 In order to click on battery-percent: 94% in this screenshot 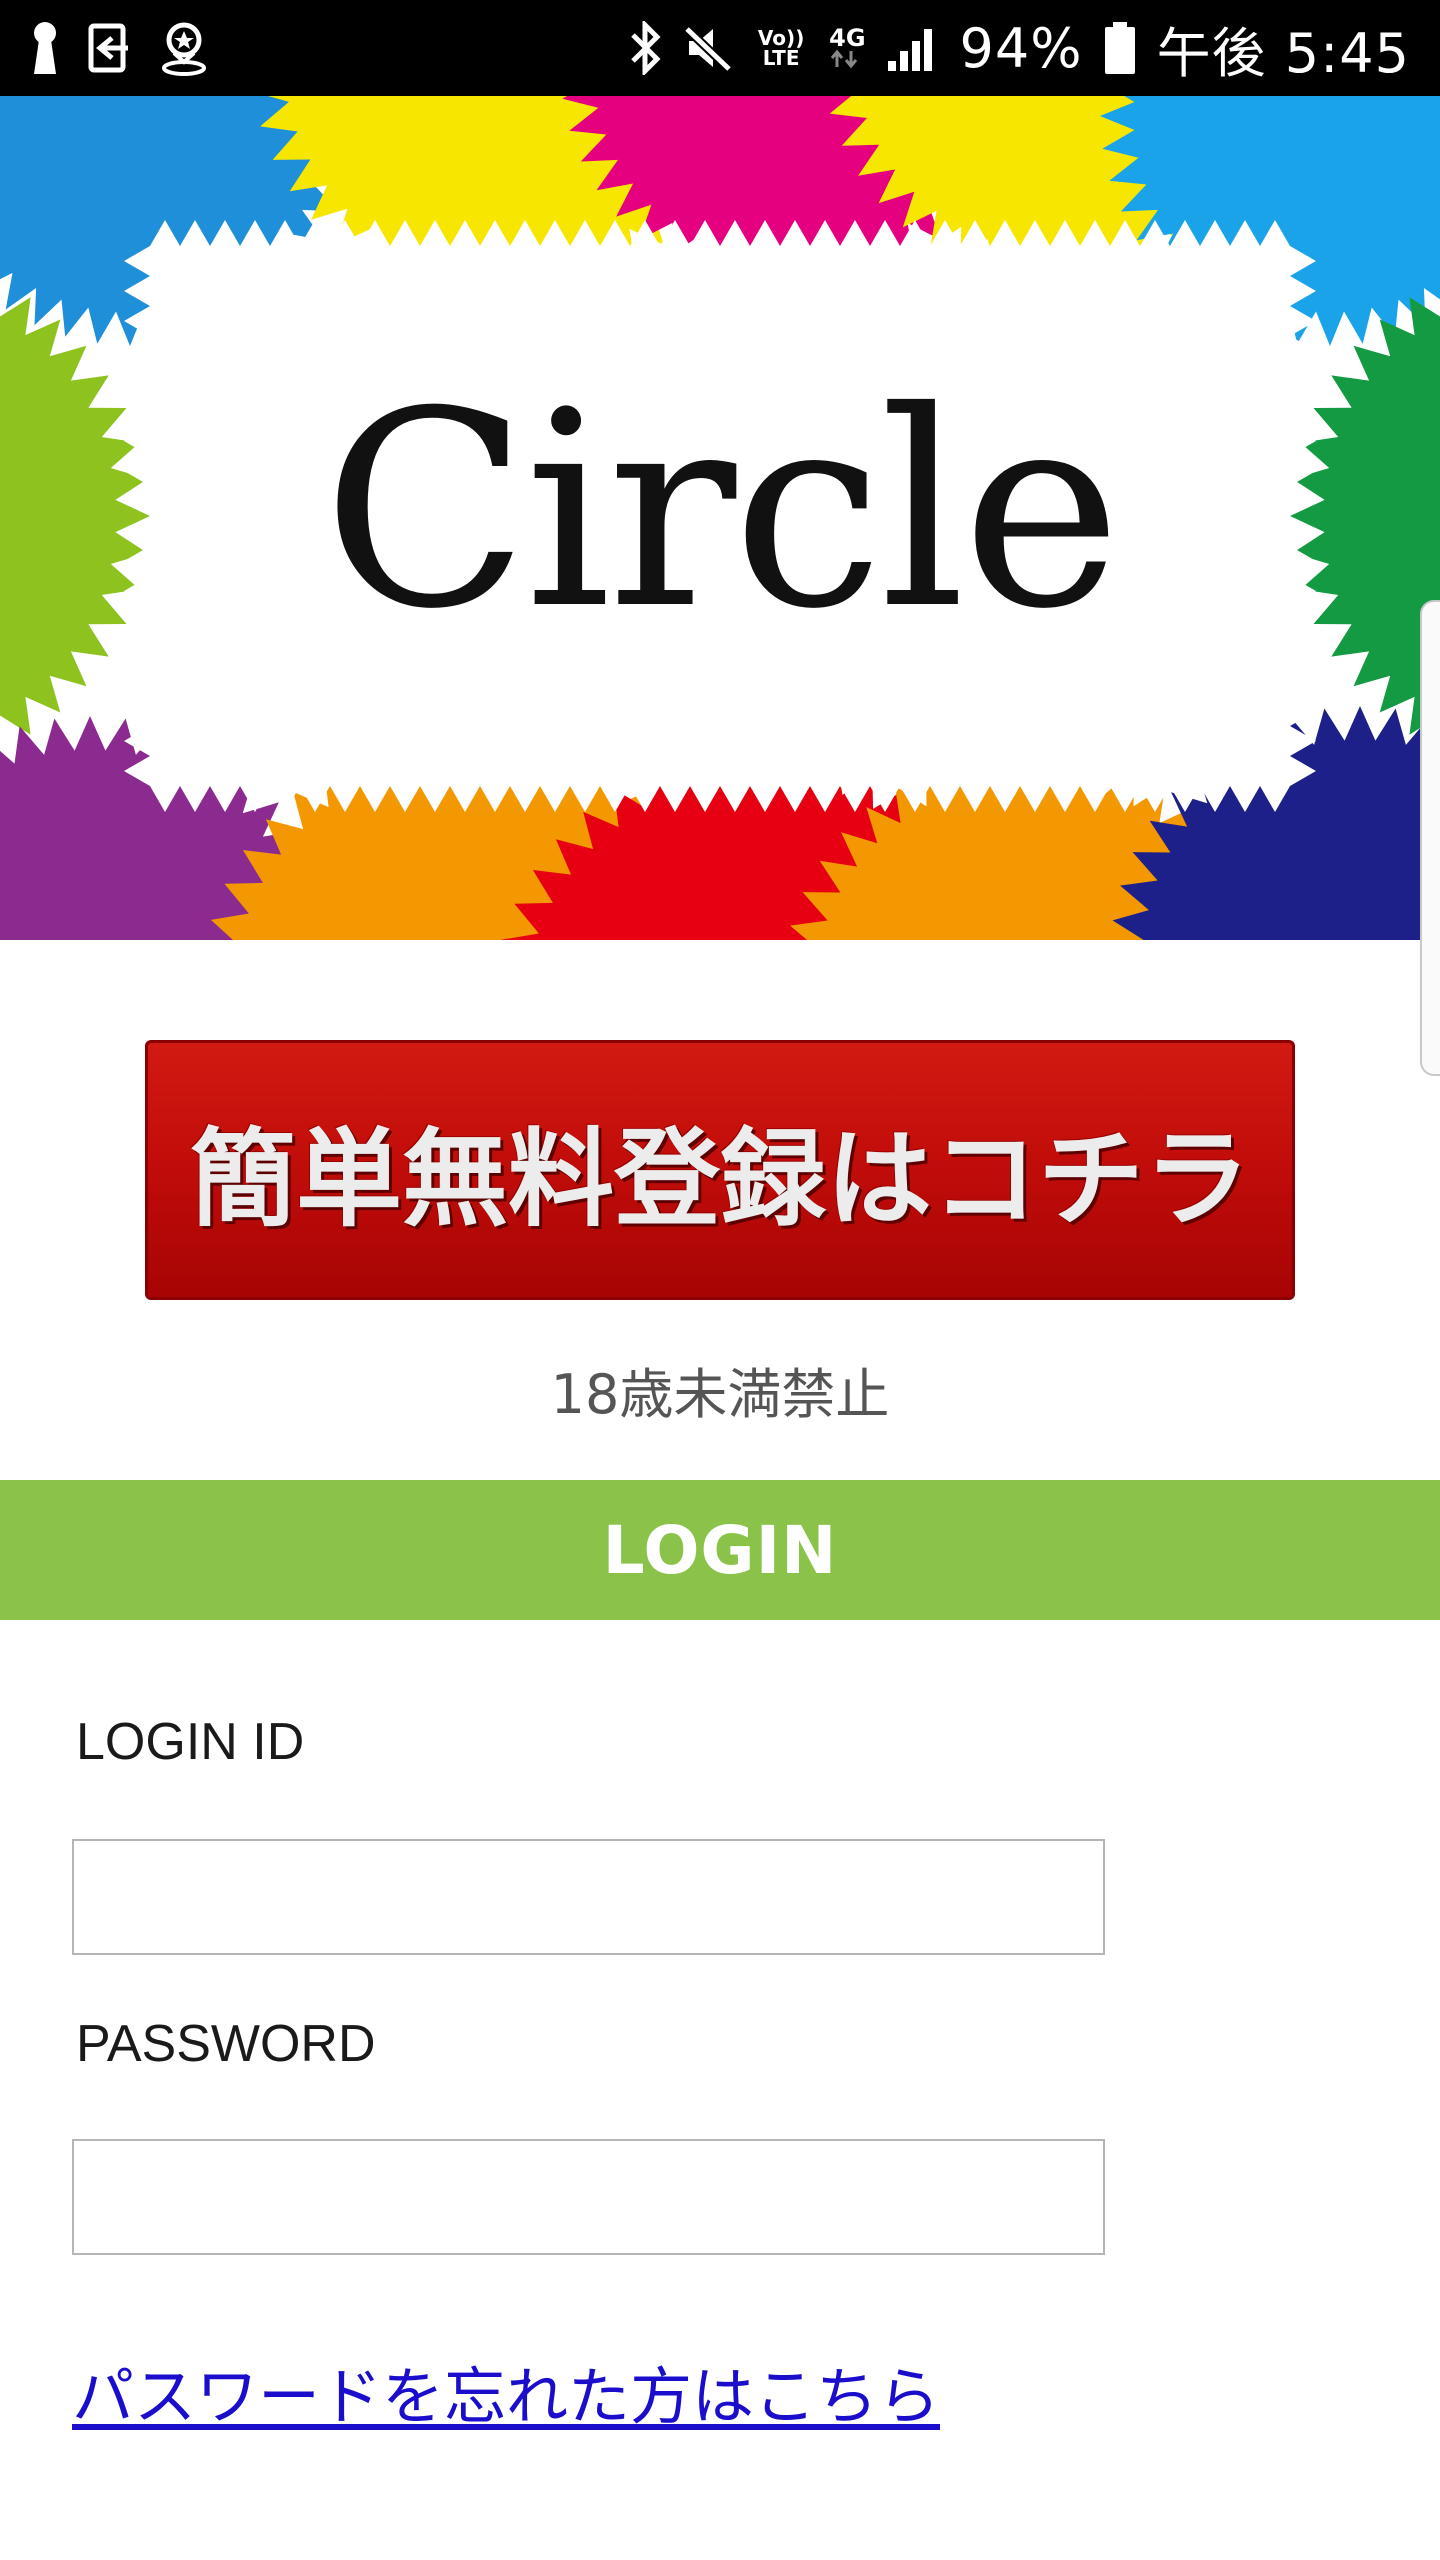, I will do `click(1021, 48)`.